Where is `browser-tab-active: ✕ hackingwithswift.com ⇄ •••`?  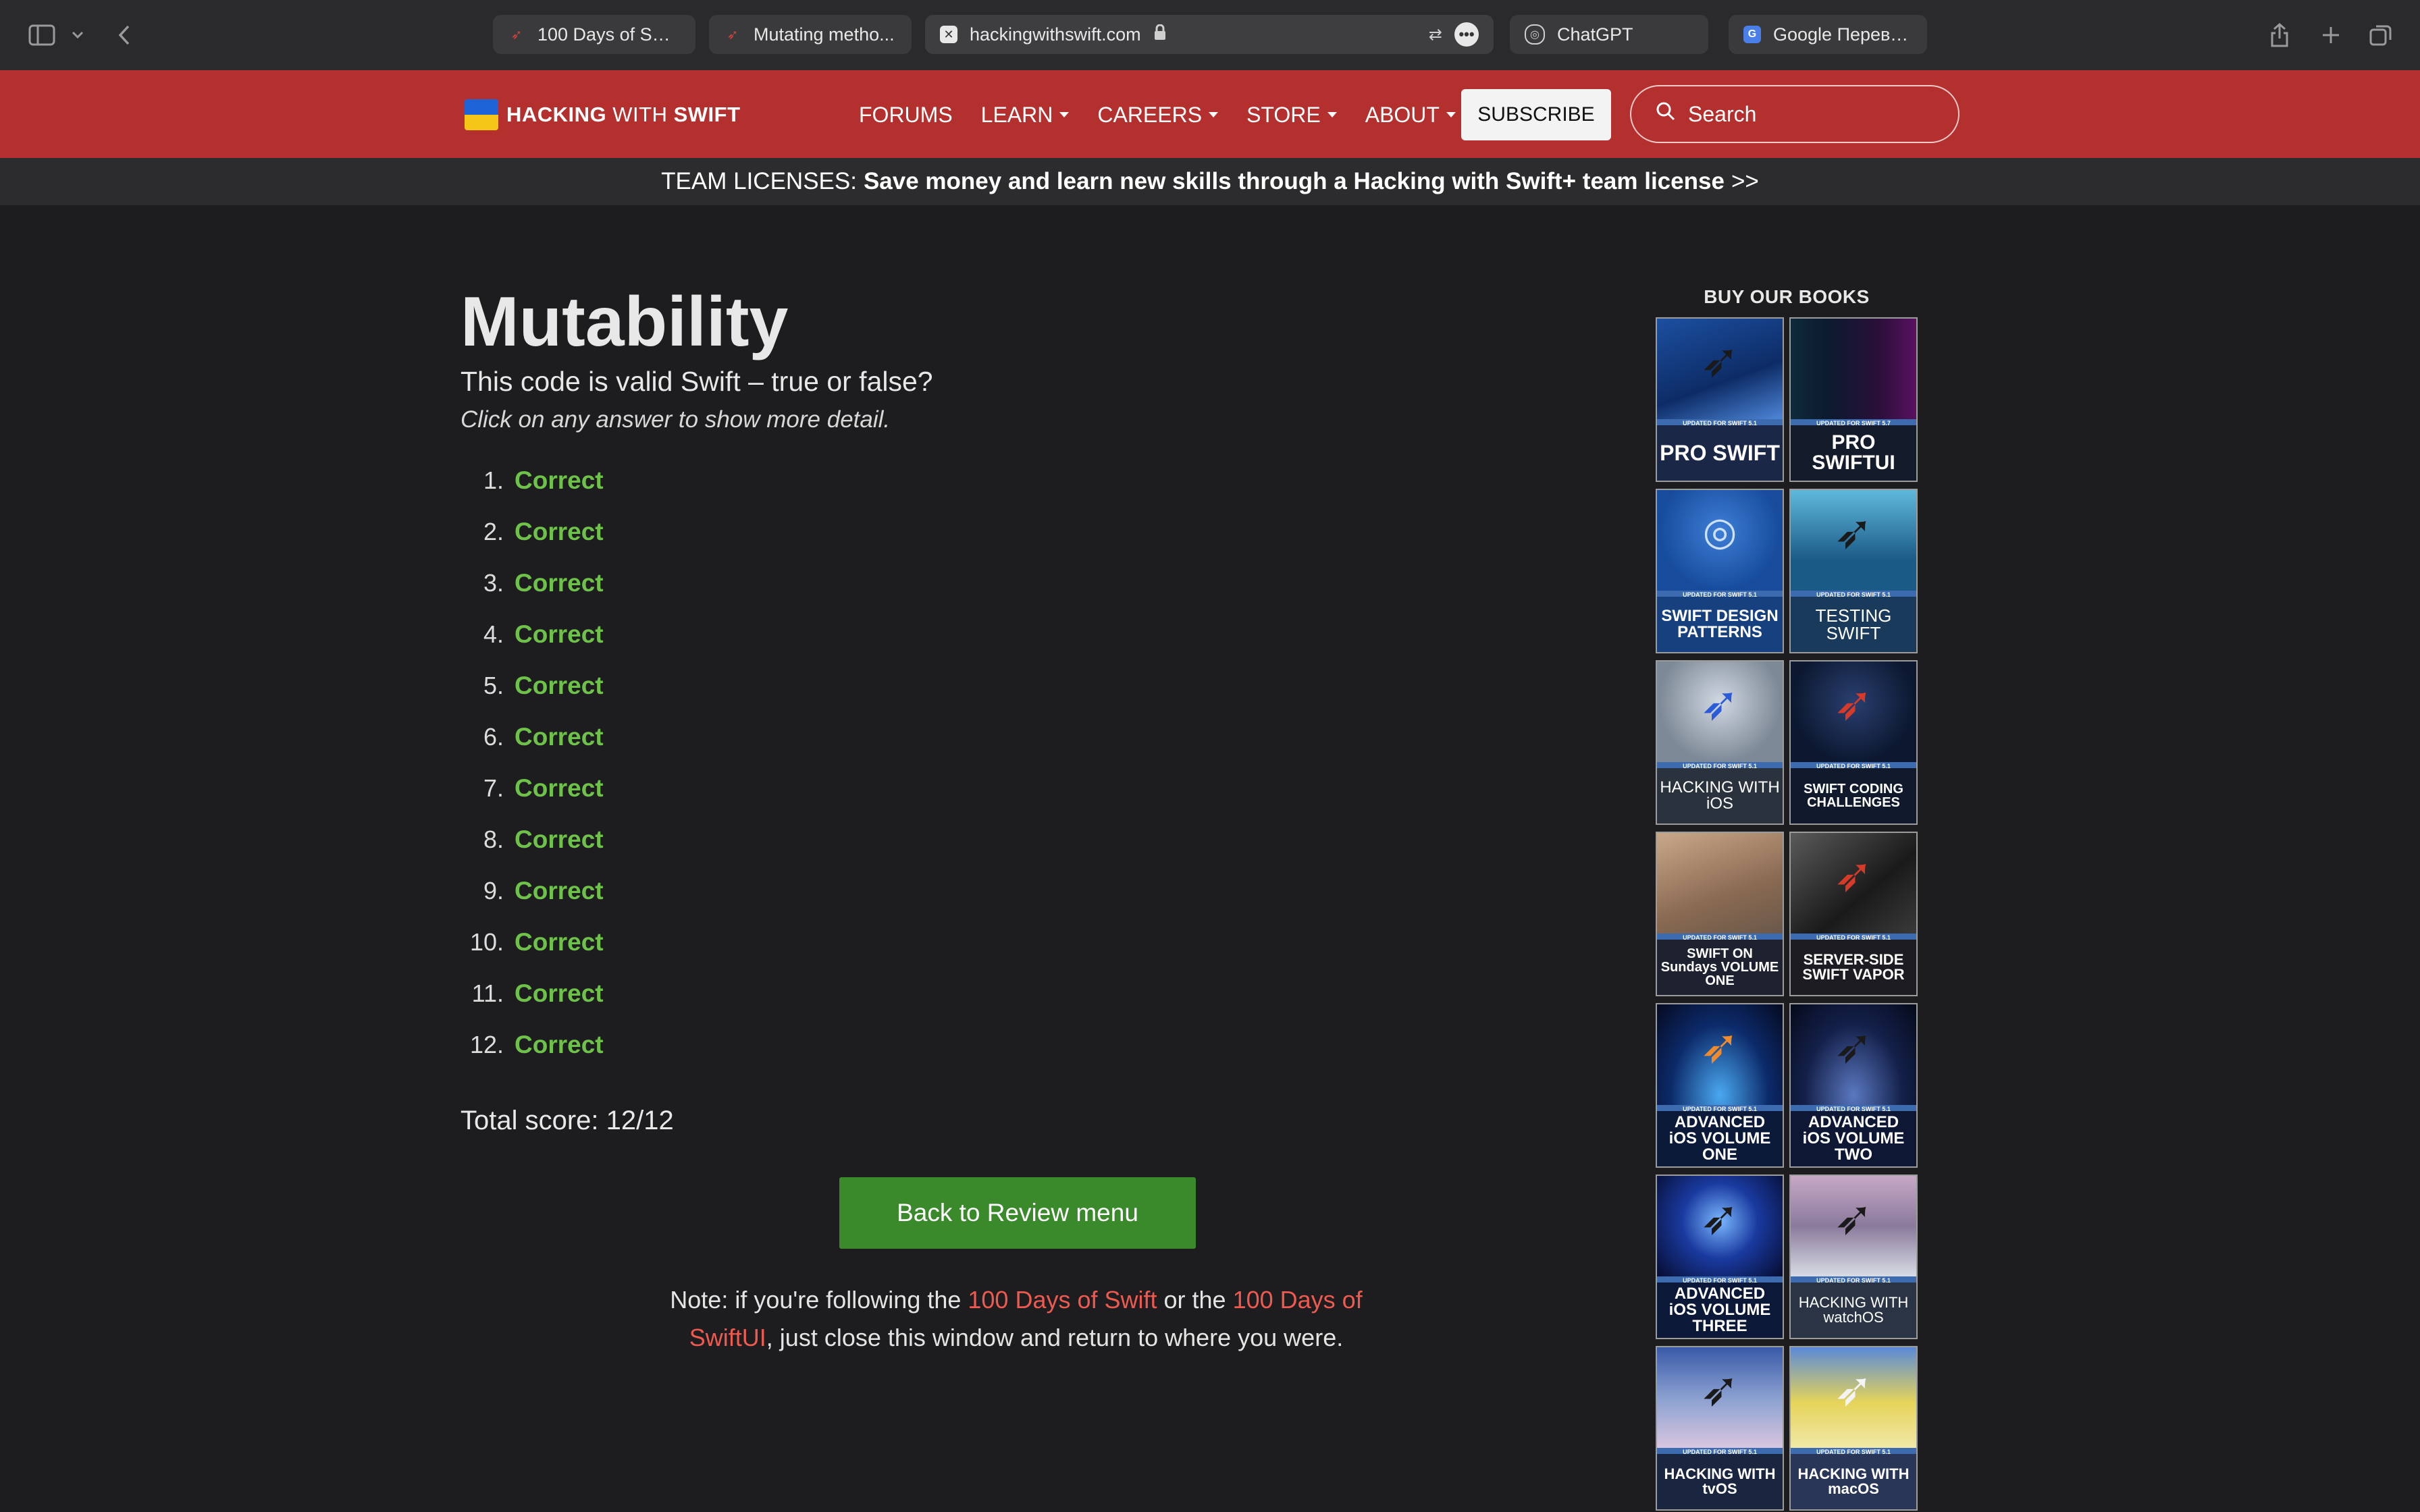
browser-tab-active: ✕ hackingwithswift.com ⇄ ••• is located at coordinates (1209, 34).